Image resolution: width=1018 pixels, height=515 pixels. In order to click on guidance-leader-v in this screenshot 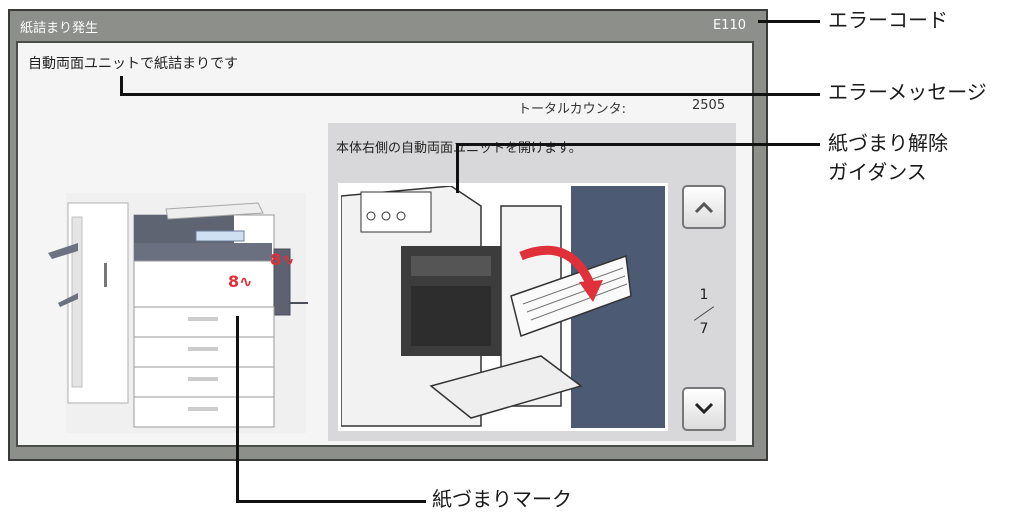, I will do `click(457, 168)`.